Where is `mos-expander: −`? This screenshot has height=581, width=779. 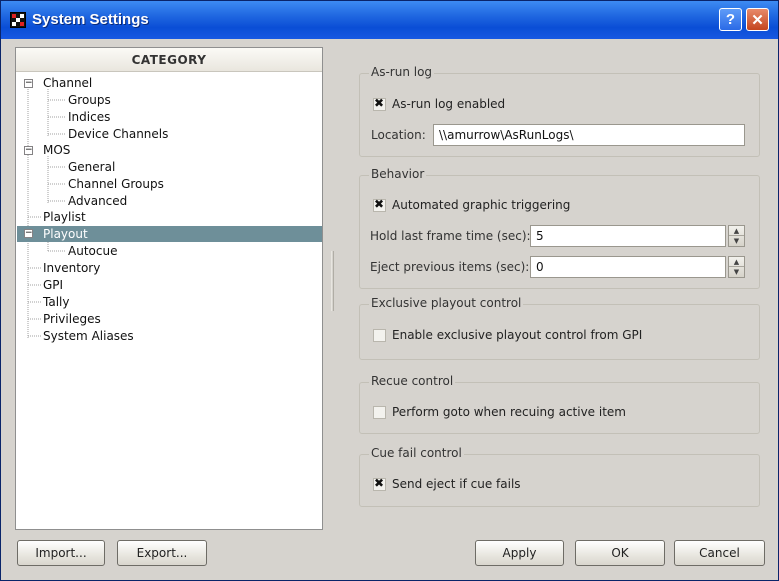
mos-expander: − is located at coordinates (28, 150).